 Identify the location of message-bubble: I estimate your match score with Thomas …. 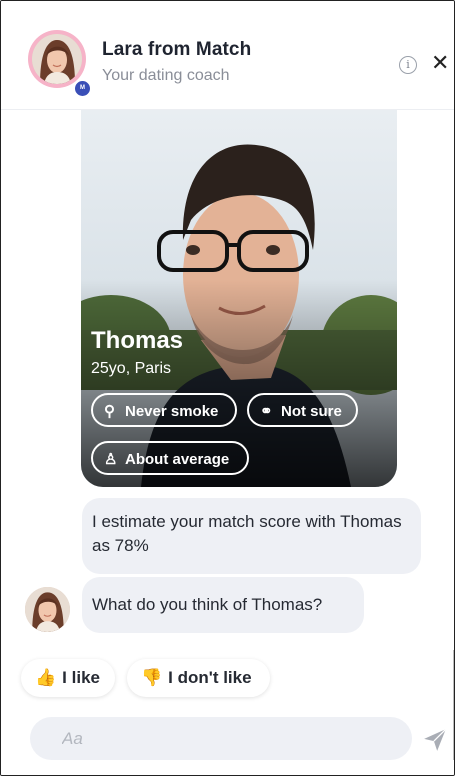
(251, 536).